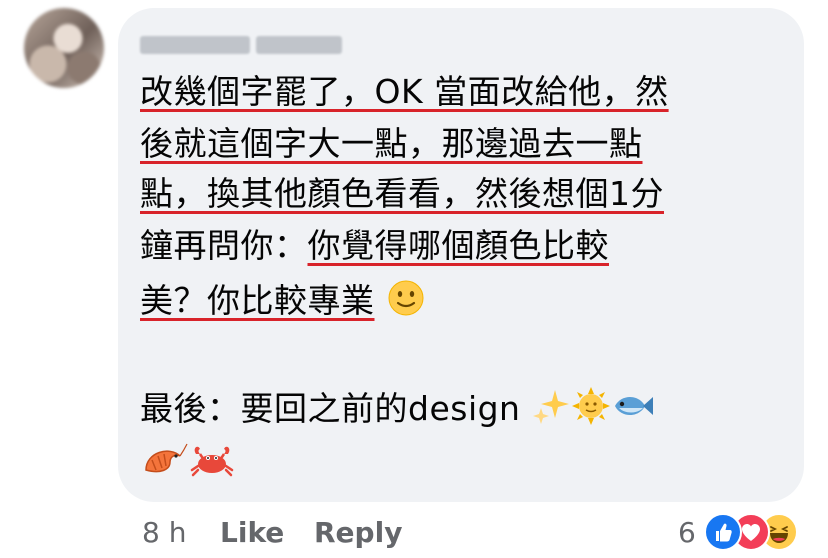  I want to click on comment-line-5: 美？你比較專業, so click(283, 302).